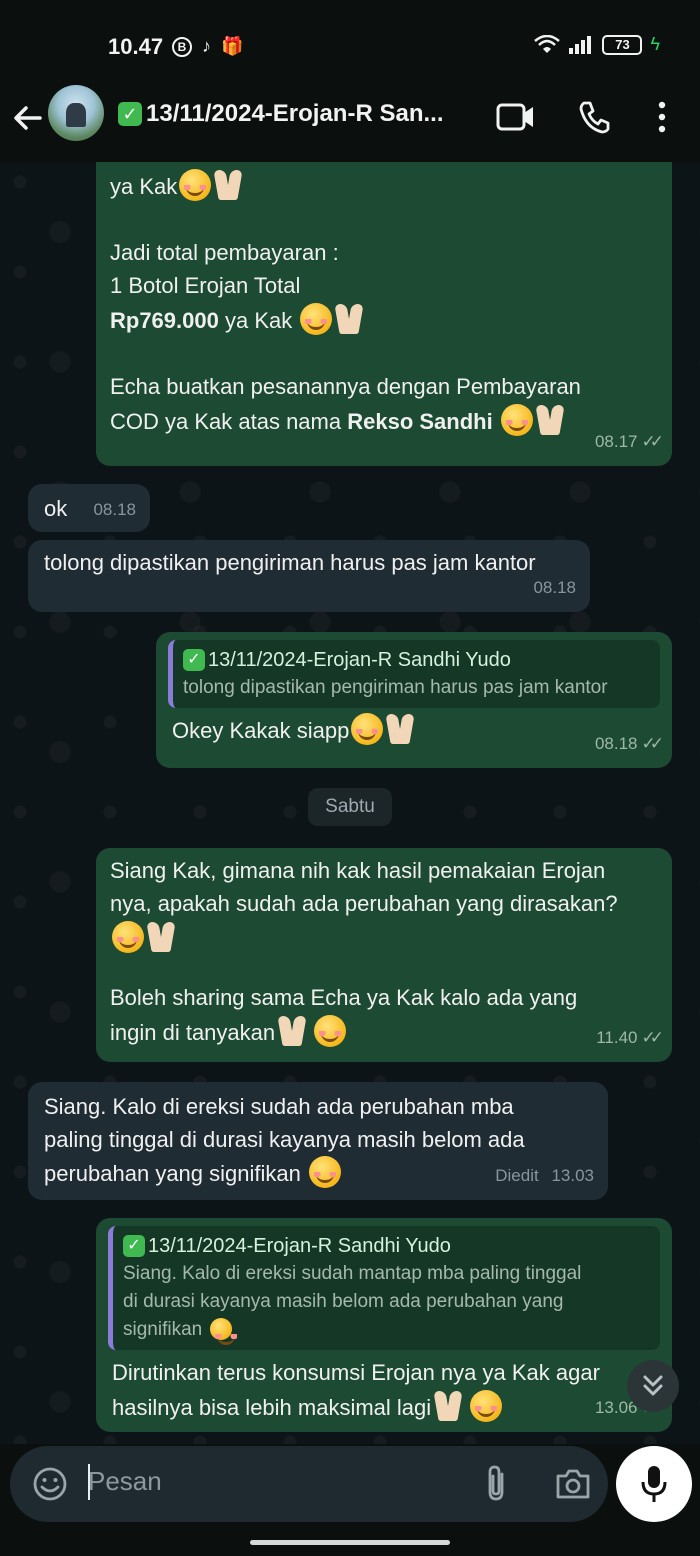  Describe the element at coordinates (420, 421) in the screenshot. I see `customer-name-text: Rekso Sandhi` at that location.